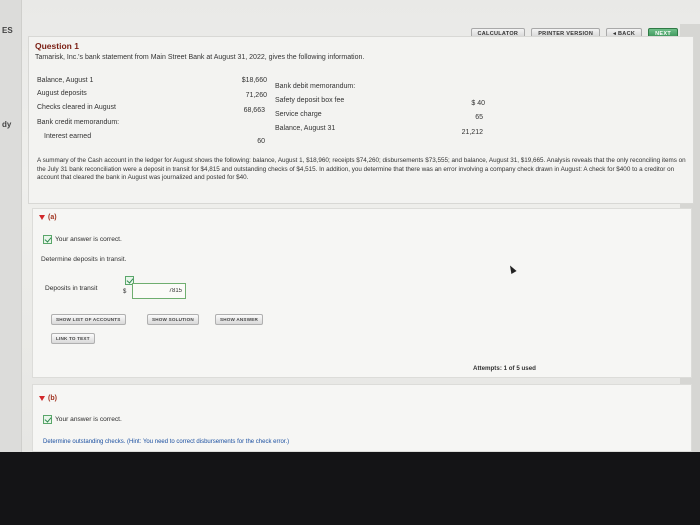 Image resolution: width=700 pixels, height=525 pixels. Describe the element at coordinates (78, 122) in the screenshot. I see `bank-item-label: Bank credit memorandum:` at that location.